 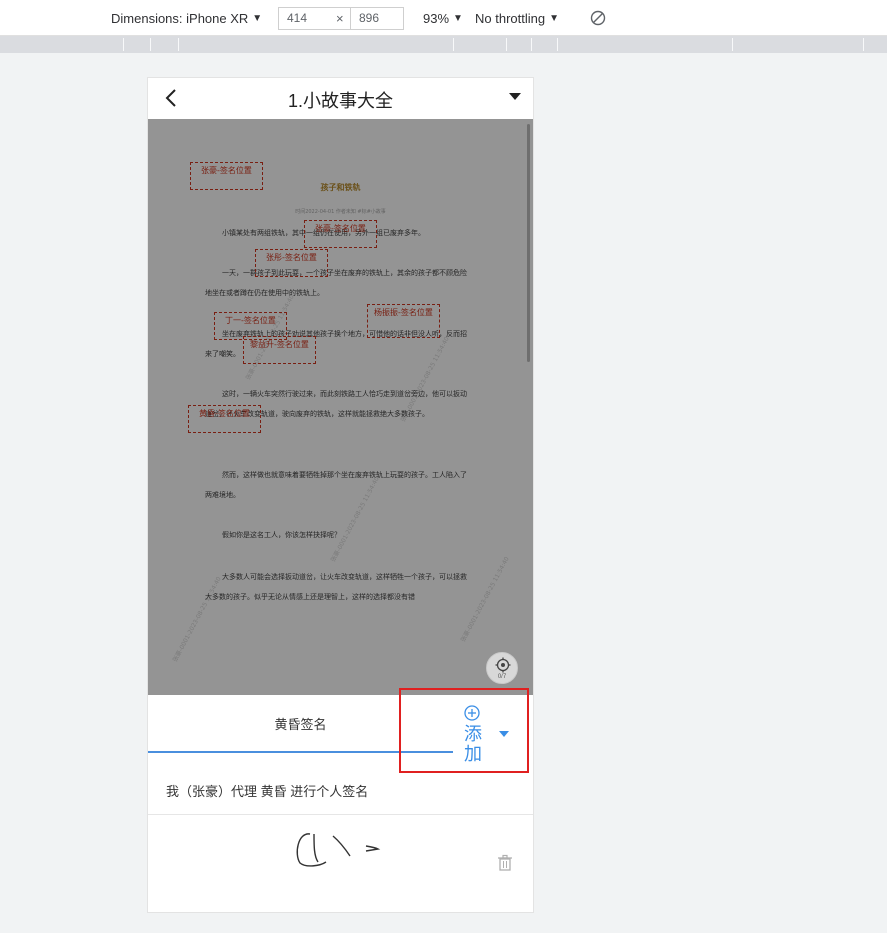 What do you see at coordinates (443, 44) in the screenshot?
I see `media-query-ruler` at bounding box center [443, 44].